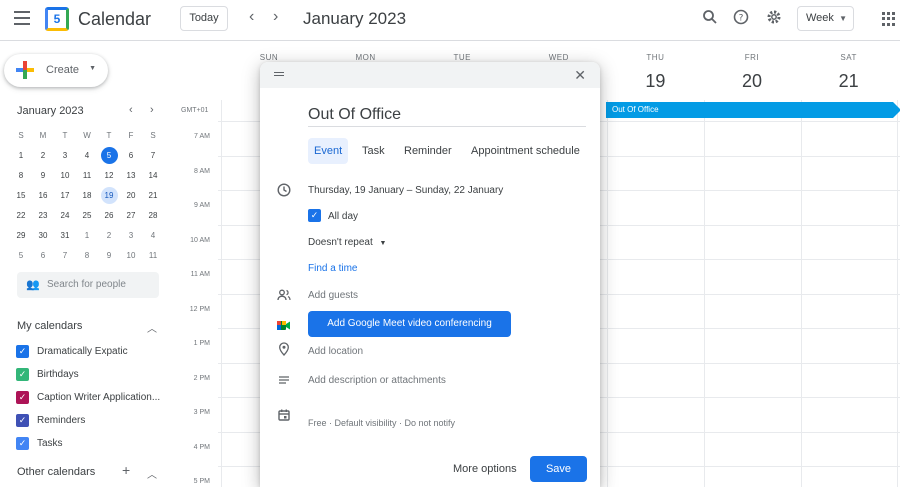 Image resolution: width=900 pixels, height=487 pixels. Describe the element at coordinates (131, 110) in the screenshot. I see `mini-prev-month-icon: ‹` at that location.